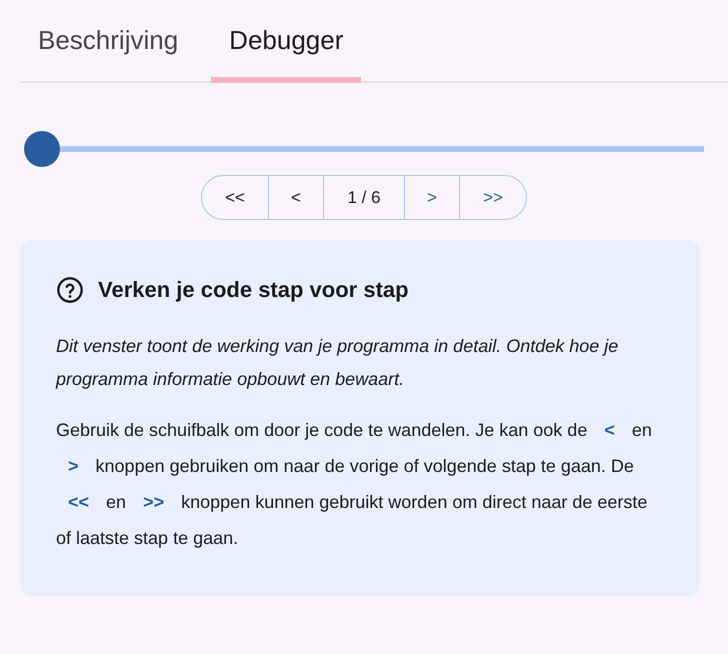  What do you see at coordinates (108, 40) in the screenshot?
I see `tab: Beschrijving` at bounding box center [108, 40].